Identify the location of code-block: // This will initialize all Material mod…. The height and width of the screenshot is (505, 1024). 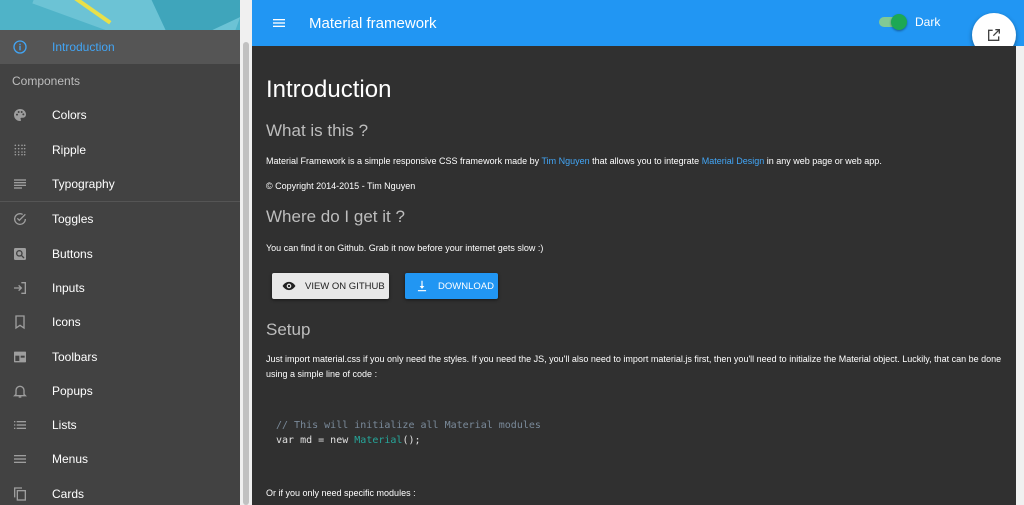
(408, 433).